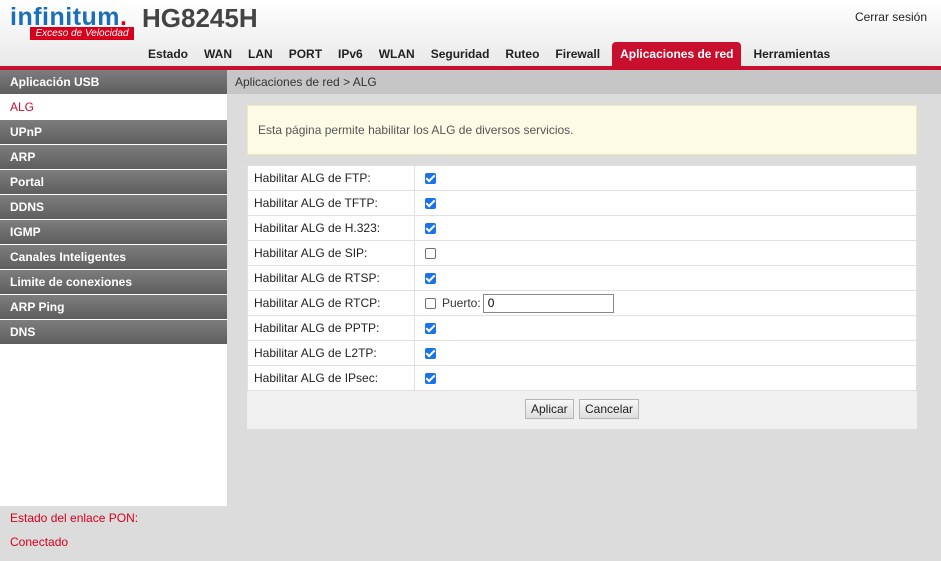 The height and width of the screenshot is (561, 941). Describe the element at coordinates (677, 54) in the screenshot. I see `nav-tab-aplicaciones-de-red: Aplicaciones de red` at that location.